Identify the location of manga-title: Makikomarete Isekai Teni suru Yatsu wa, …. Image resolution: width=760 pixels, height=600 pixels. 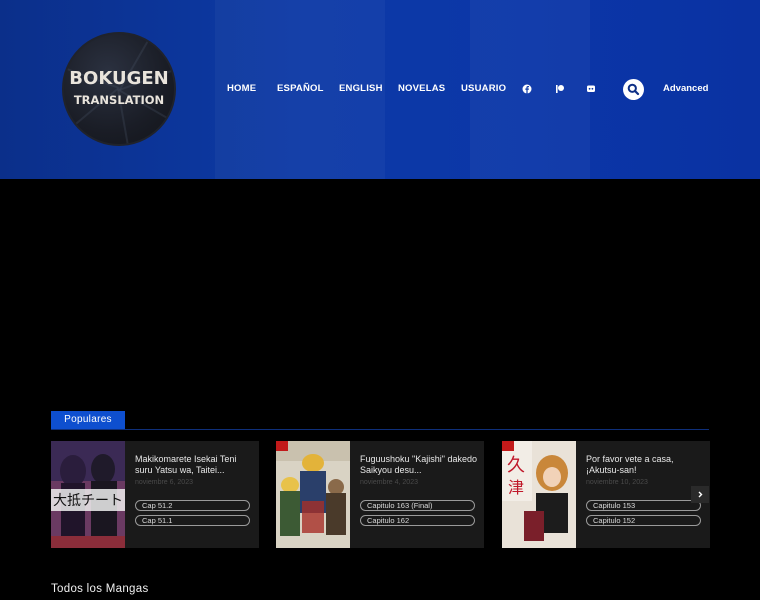
(194, 465).